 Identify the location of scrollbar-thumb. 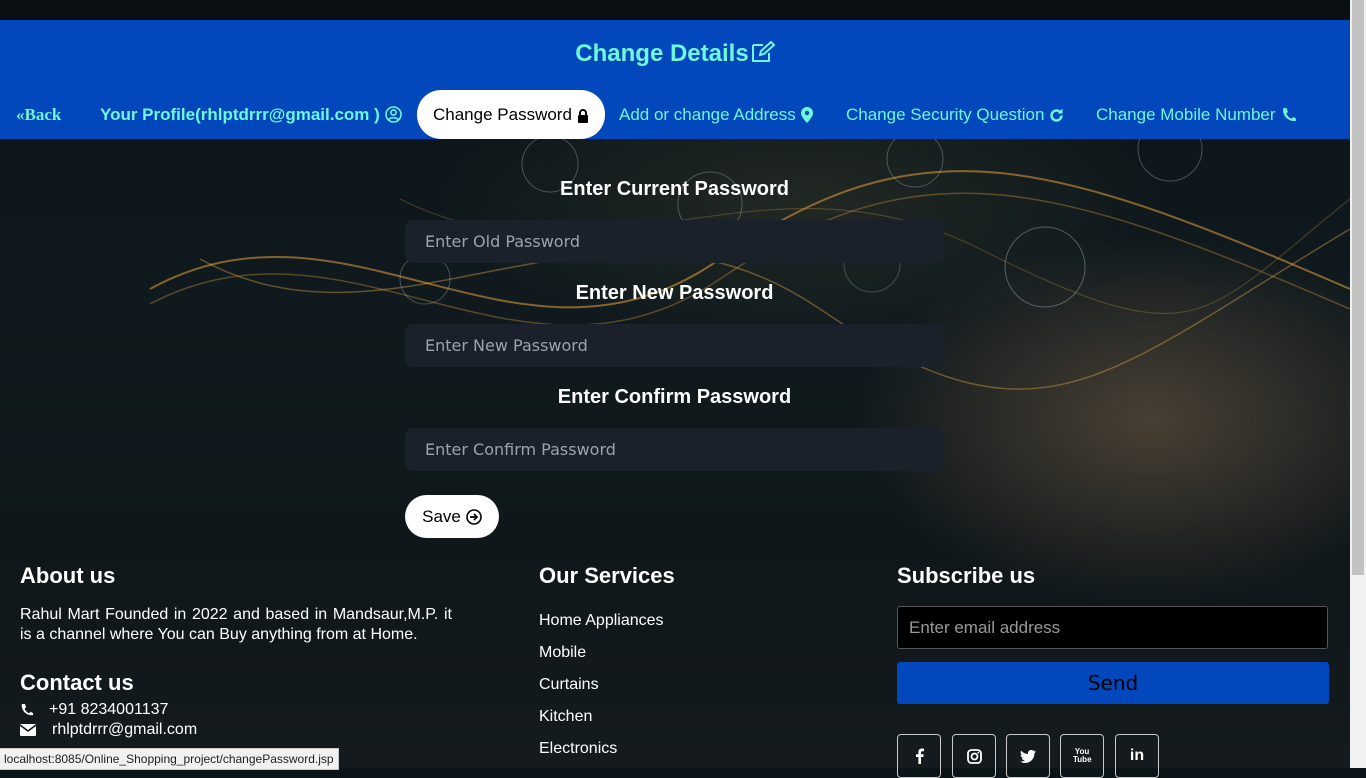
(1358, 287).